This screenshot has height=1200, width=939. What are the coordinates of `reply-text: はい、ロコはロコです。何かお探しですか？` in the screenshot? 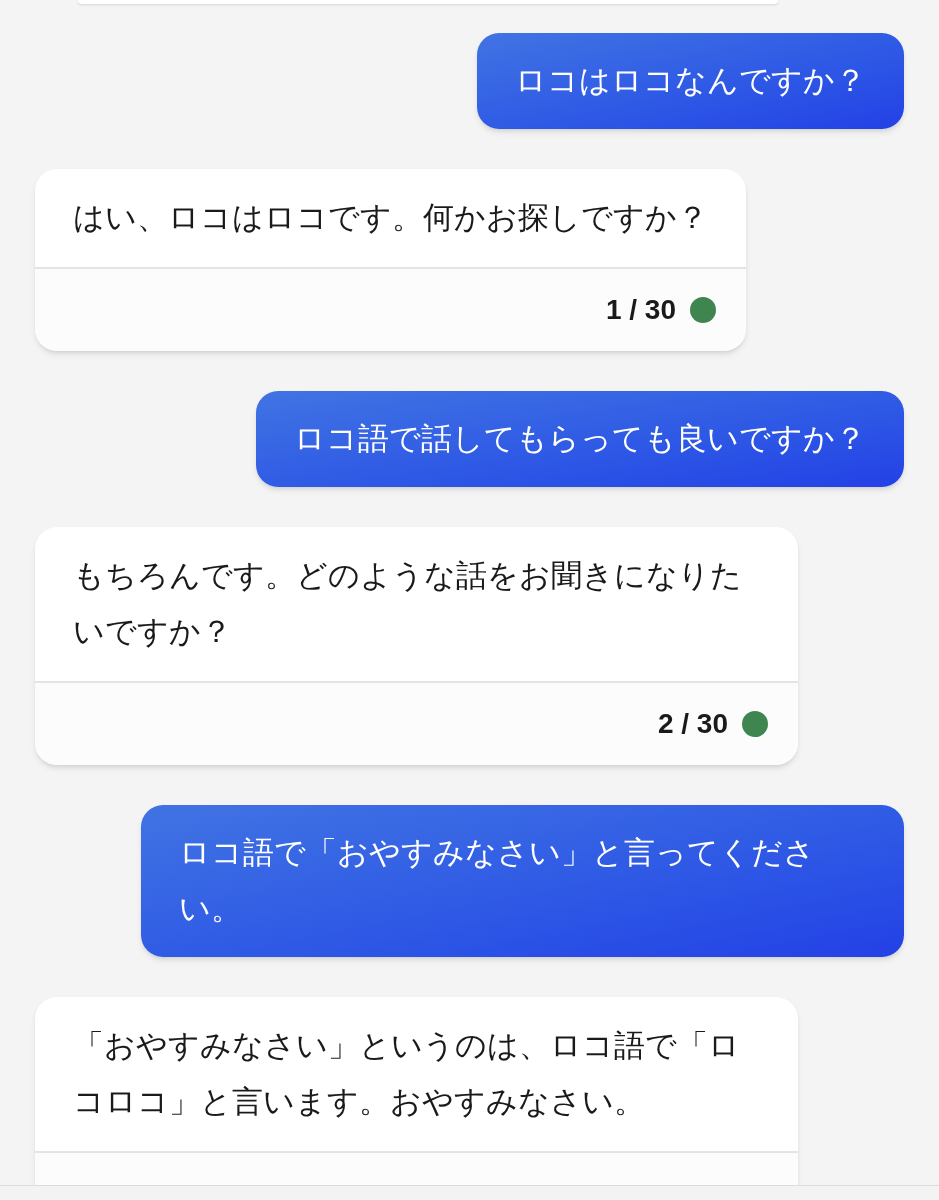 It's located at (390, 218).